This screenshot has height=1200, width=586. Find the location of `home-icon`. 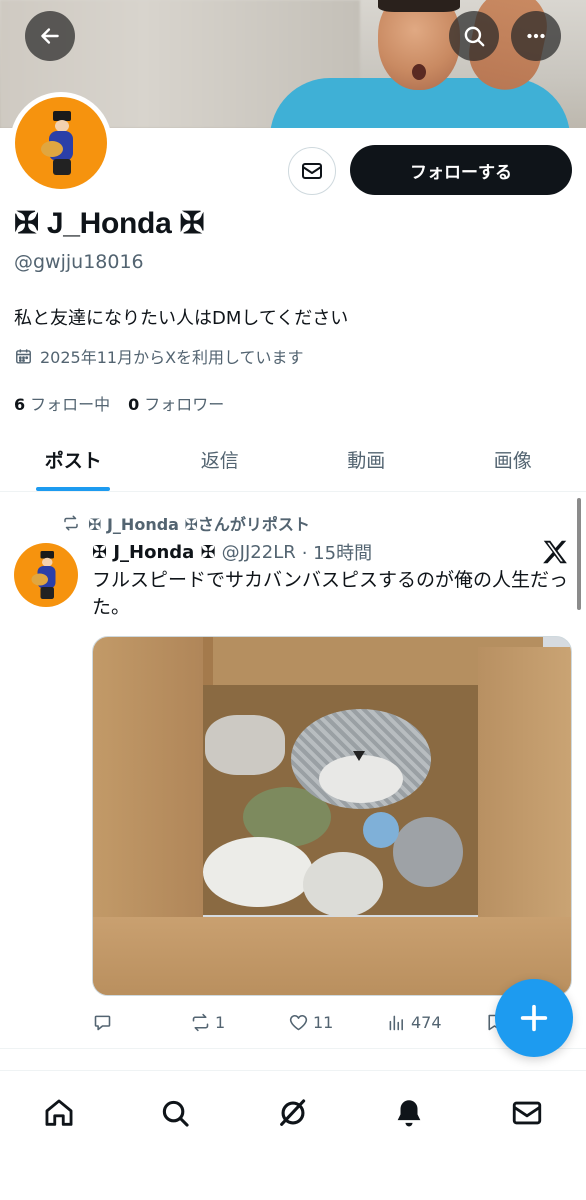

home-icon is located at coordinates (59, 1112).